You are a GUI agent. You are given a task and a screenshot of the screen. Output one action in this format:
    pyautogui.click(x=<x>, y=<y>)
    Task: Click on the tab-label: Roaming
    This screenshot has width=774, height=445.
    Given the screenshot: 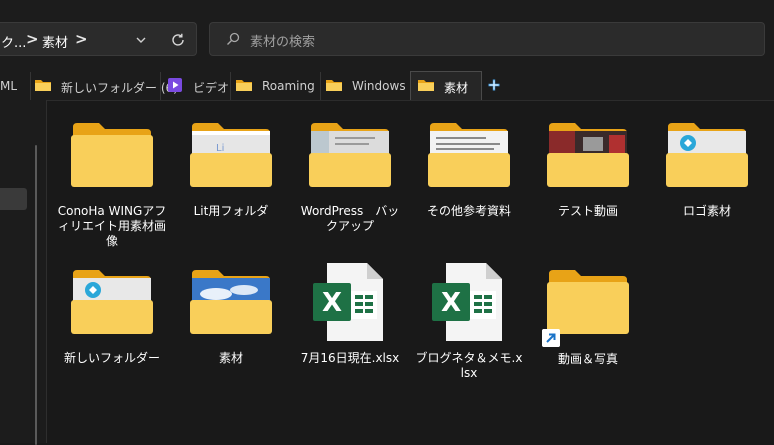 What is the action you would take?
    pyautogui.click(x=288, y=86)
    